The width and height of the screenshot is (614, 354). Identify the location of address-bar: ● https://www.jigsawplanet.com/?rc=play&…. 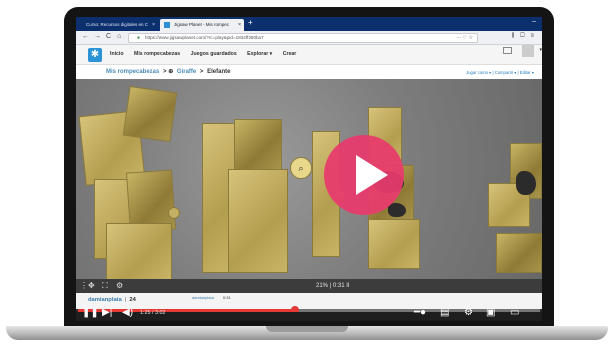
(303, 38).